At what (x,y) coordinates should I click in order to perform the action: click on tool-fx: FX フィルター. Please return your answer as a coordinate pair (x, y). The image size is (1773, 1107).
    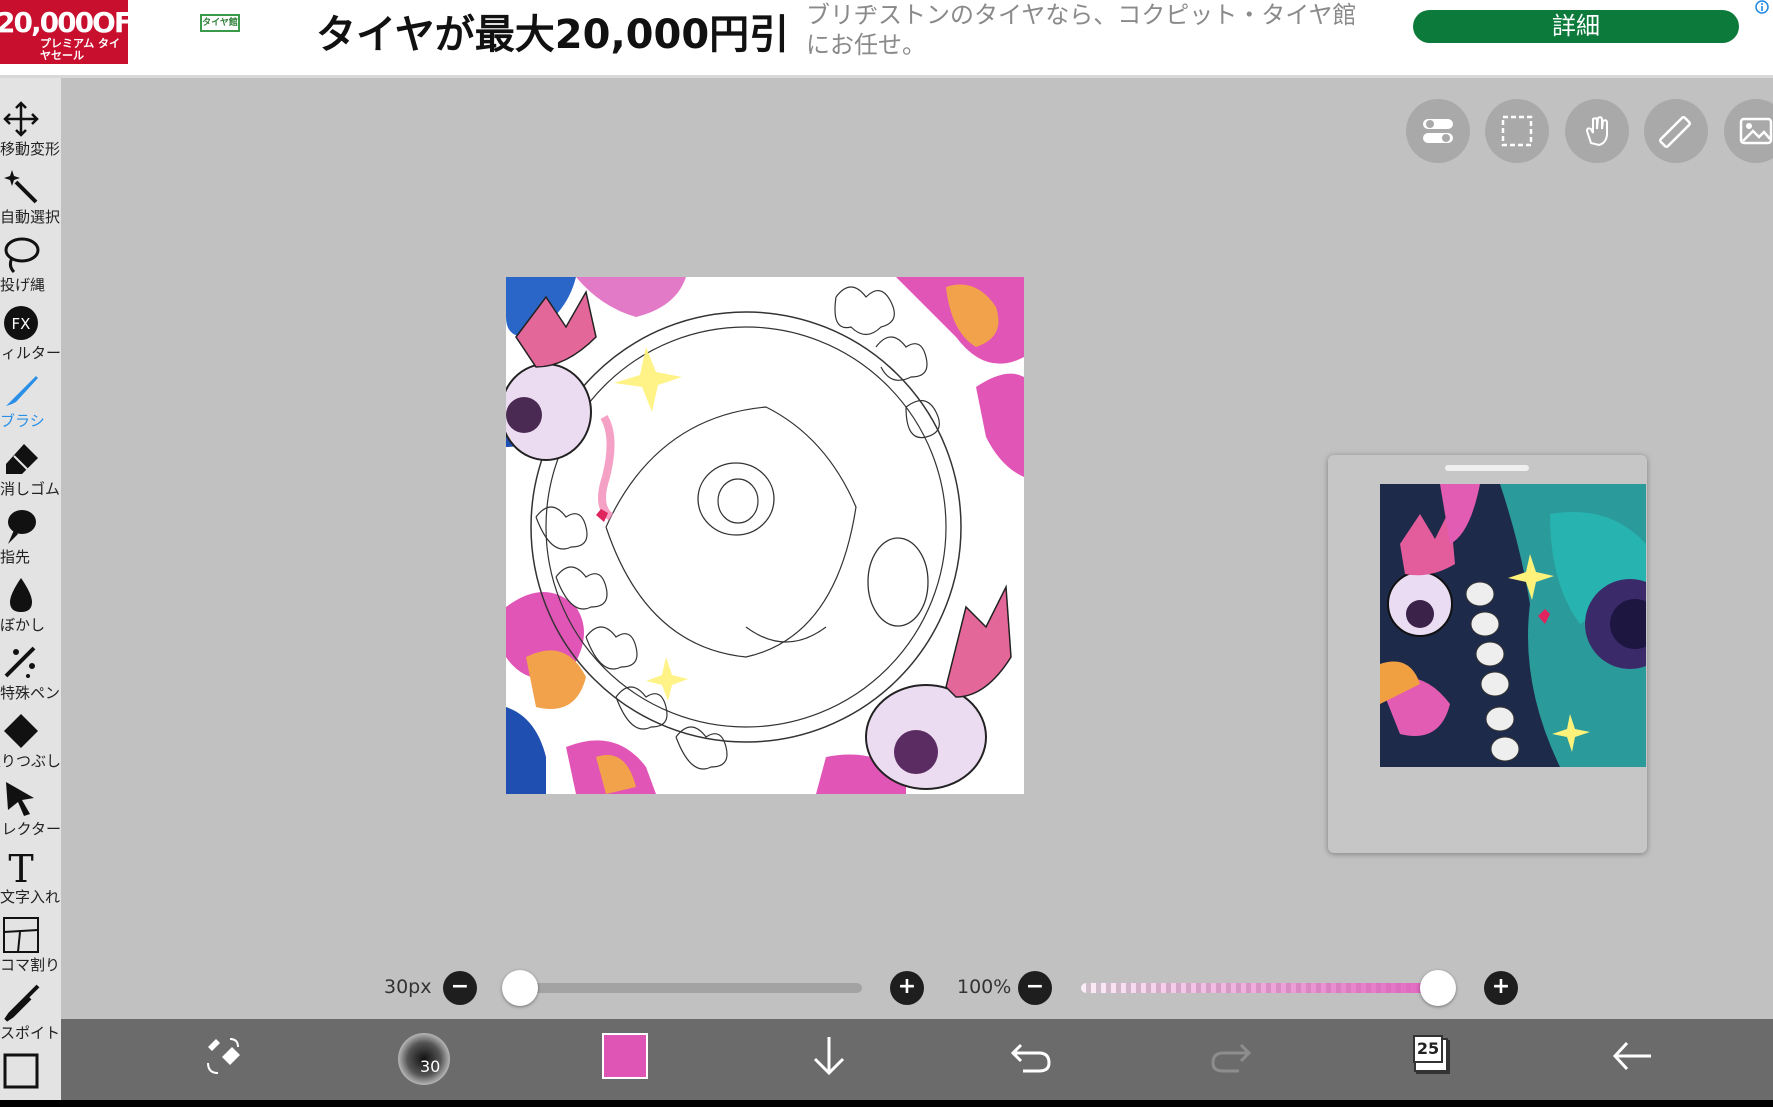
    Looking at the image, I should click on (30, 336).